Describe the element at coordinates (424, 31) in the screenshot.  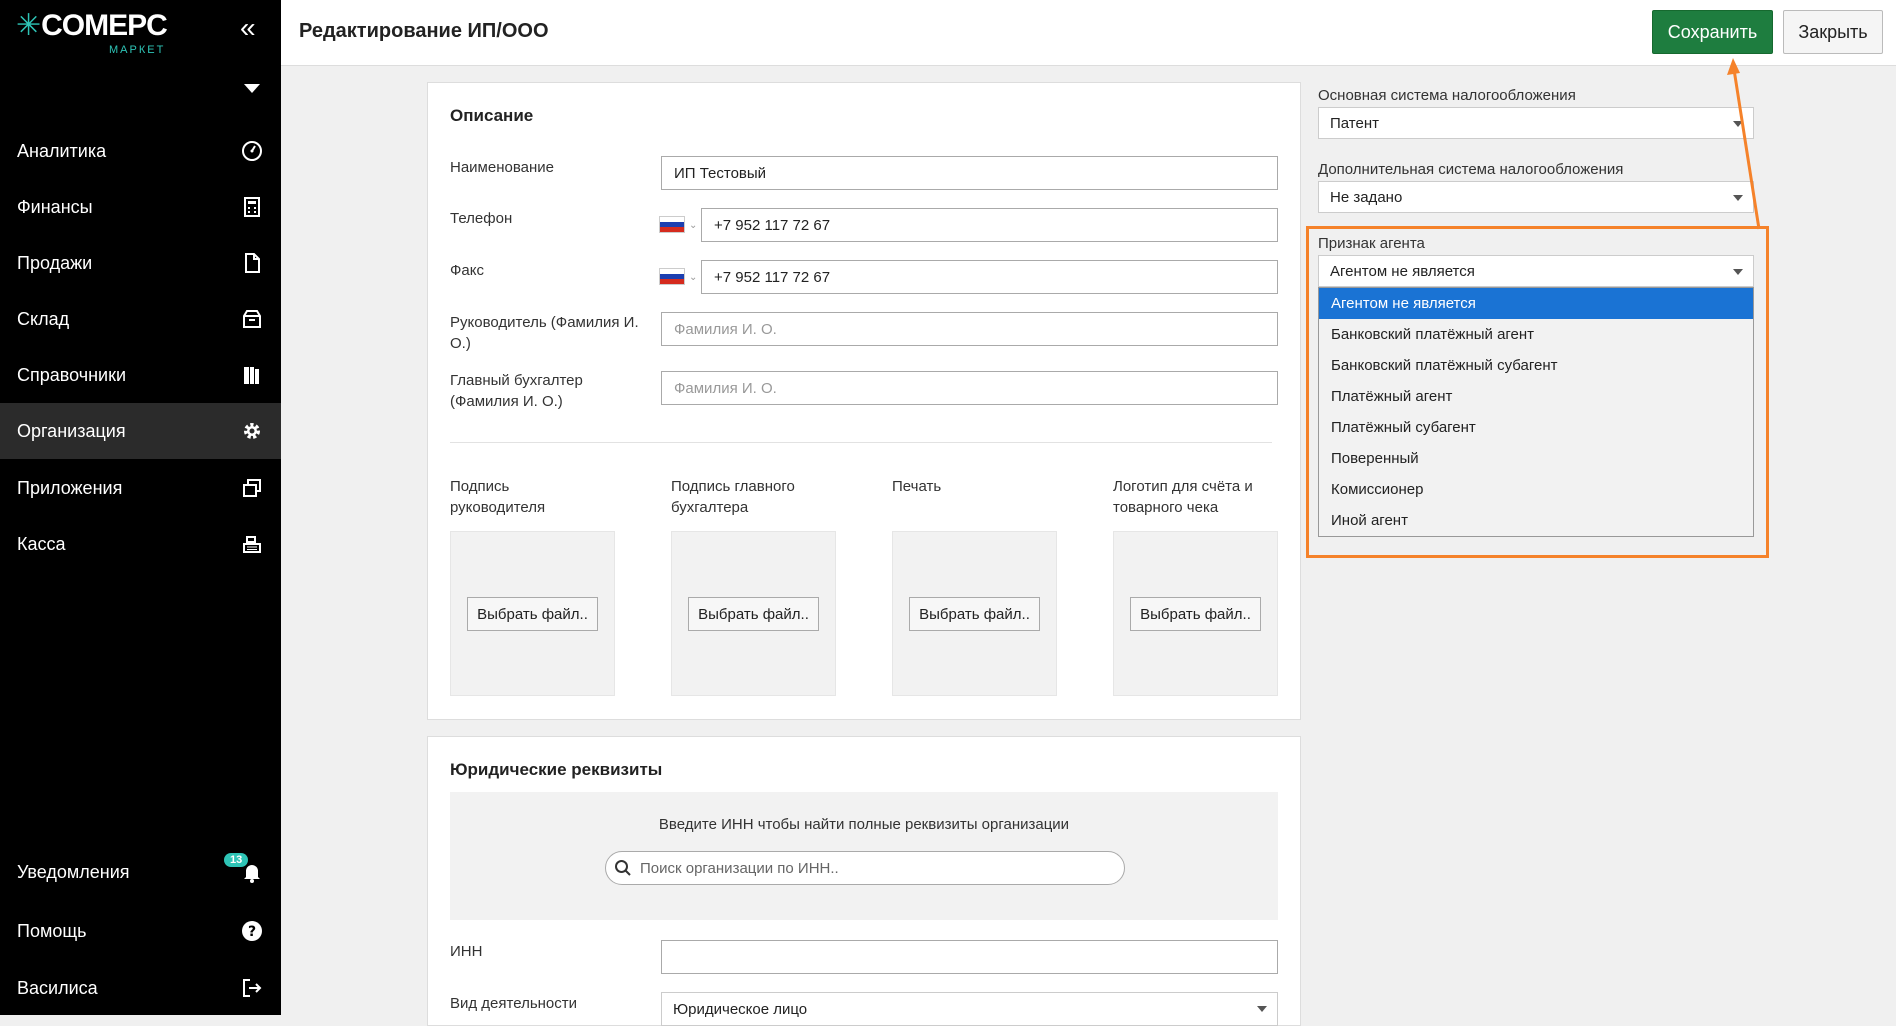
I see `page-title: Редактирование ИП/ООО` at that location.